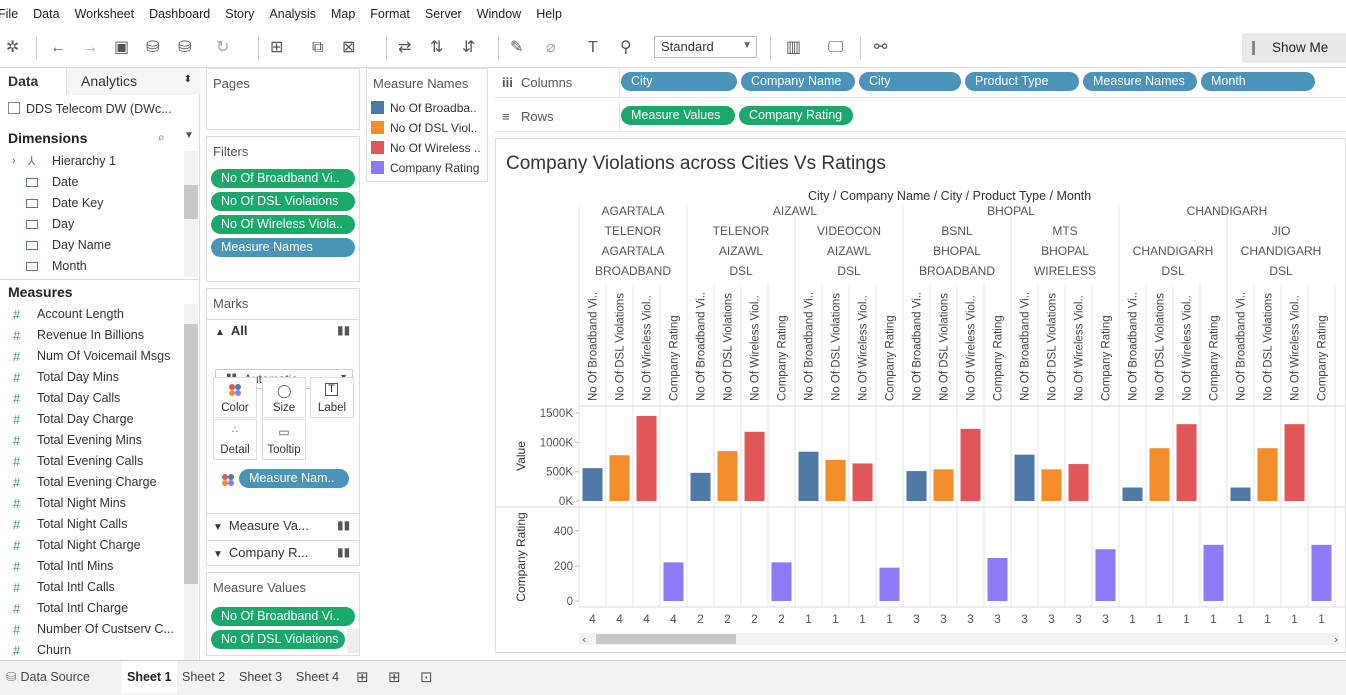 This screenshot has width=1346, height=695. I want to click on menu-item-dashboard: Dashboard, so click(179, 14).